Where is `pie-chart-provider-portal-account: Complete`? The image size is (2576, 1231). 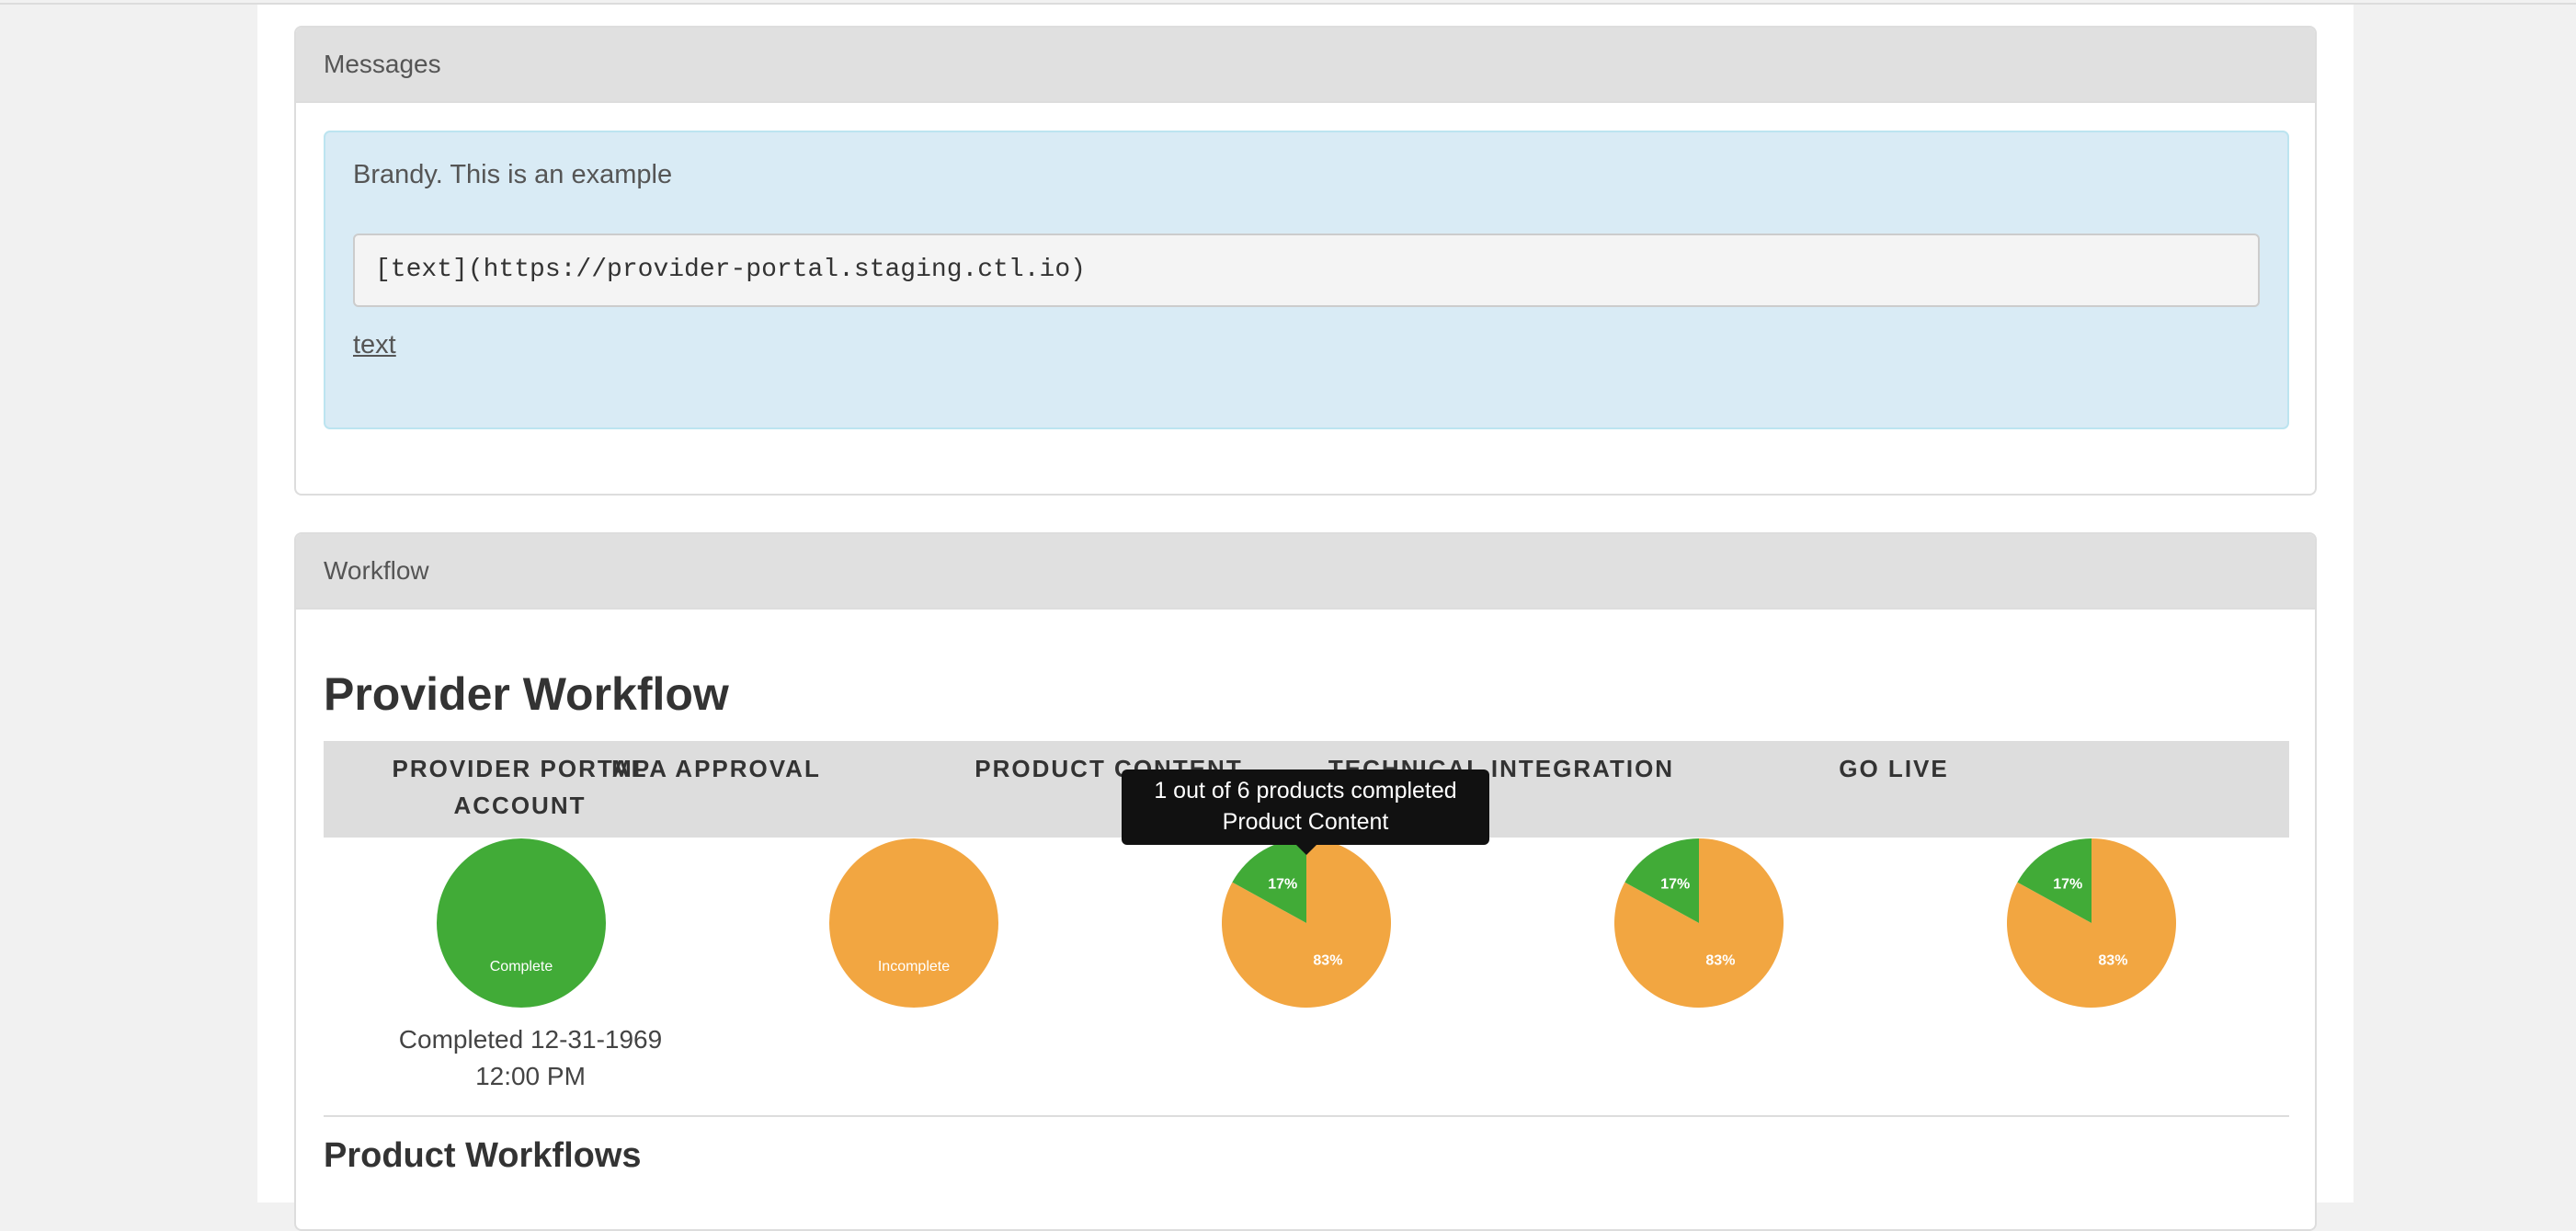 pie-chart-provider-portal-account: Complete is located at coordinates (521, 923).